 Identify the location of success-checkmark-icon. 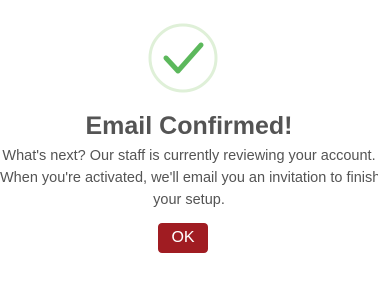
(183, 58).